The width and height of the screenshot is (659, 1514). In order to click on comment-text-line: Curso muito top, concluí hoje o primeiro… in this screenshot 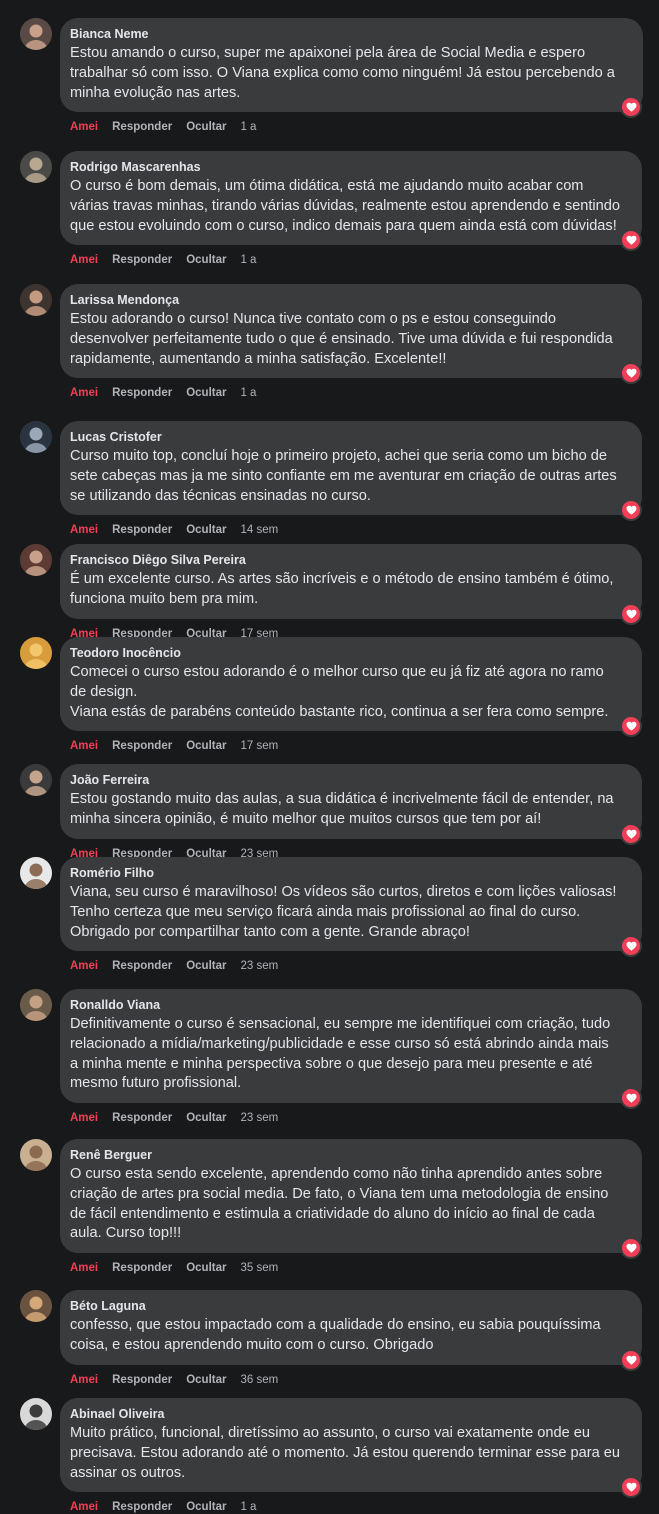, I will do `click(339, 456)`.